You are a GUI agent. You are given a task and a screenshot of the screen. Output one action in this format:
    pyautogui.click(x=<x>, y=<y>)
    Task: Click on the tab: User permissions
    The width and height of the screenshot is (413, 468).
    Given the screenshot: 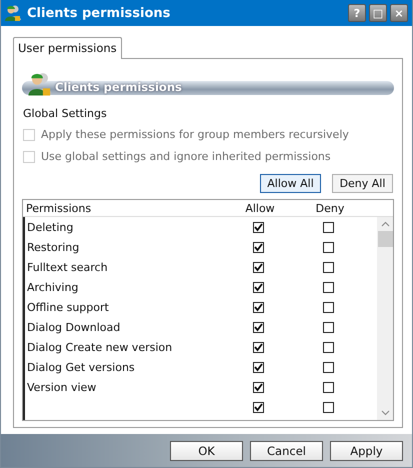 What is the action you would take?
    pyautogui.click(x=67, y=48)
    